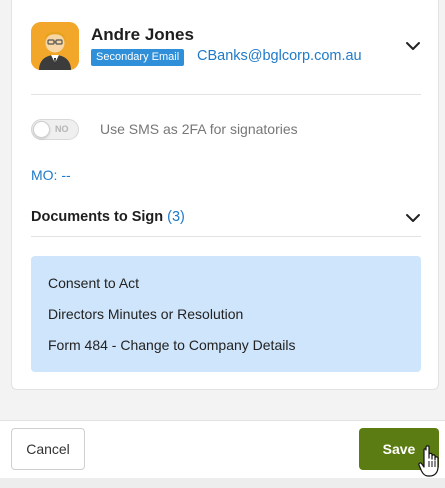 The height and width of the screenshot is (488, 445). Describe the element at coordinates (279, 56) in the screenshot. I see `signatory-email: CBanks@bglcorp.com.au` at that location.